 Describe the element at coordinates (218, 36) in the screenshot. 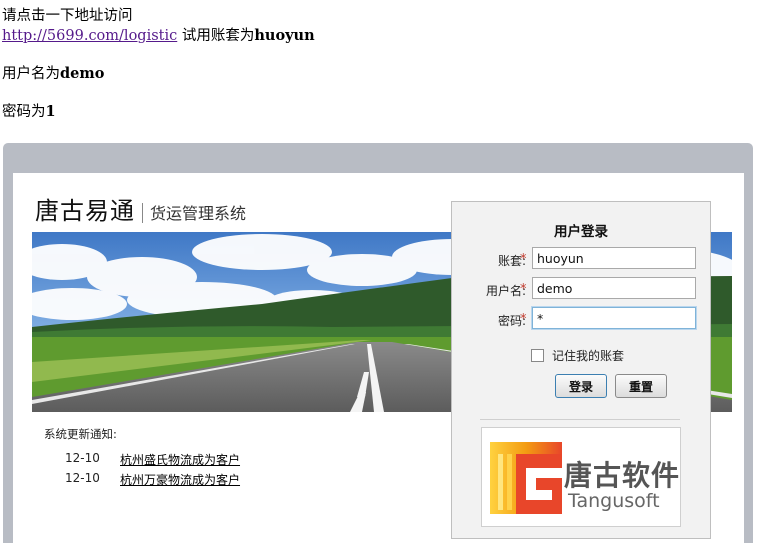

I see `trial-prefix: 试用账套为` at that location.